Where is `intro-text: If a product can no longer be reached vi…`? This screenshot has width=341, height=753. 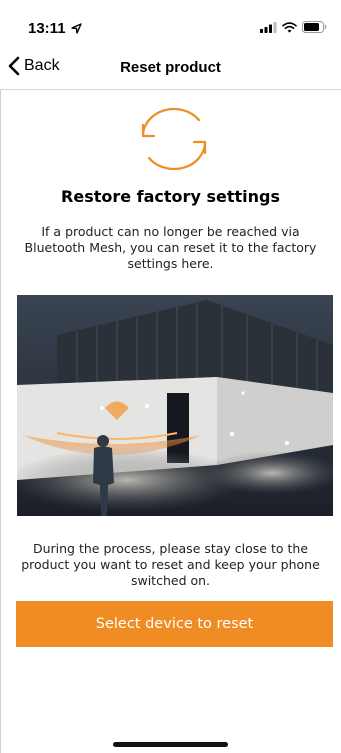 intro-text: If a product can no longer be reached vi… is located at coordinates (170, 247).